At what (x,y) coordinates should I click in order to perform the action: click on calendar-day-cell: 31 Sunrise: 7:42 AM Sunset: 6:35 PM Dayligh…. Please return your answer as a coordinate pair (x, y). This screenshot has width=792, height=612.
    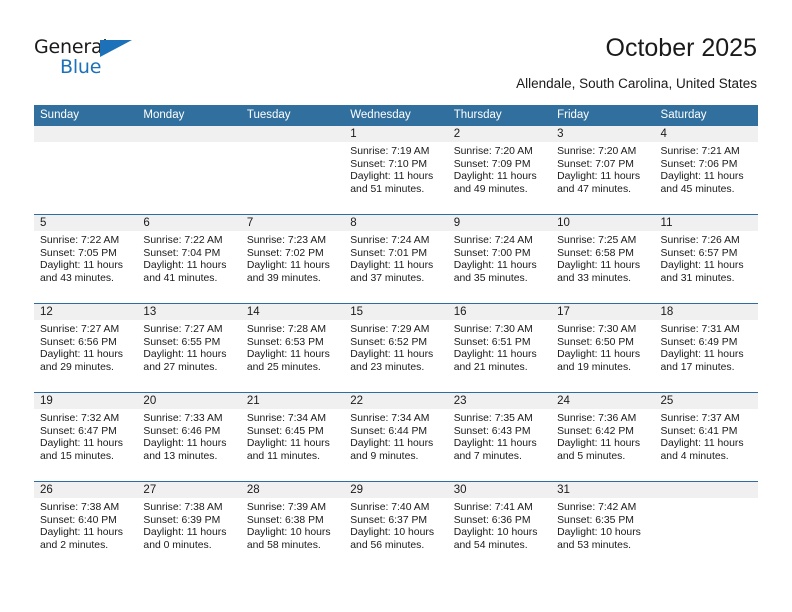
    Looking at the image, I should click on (603, 525).